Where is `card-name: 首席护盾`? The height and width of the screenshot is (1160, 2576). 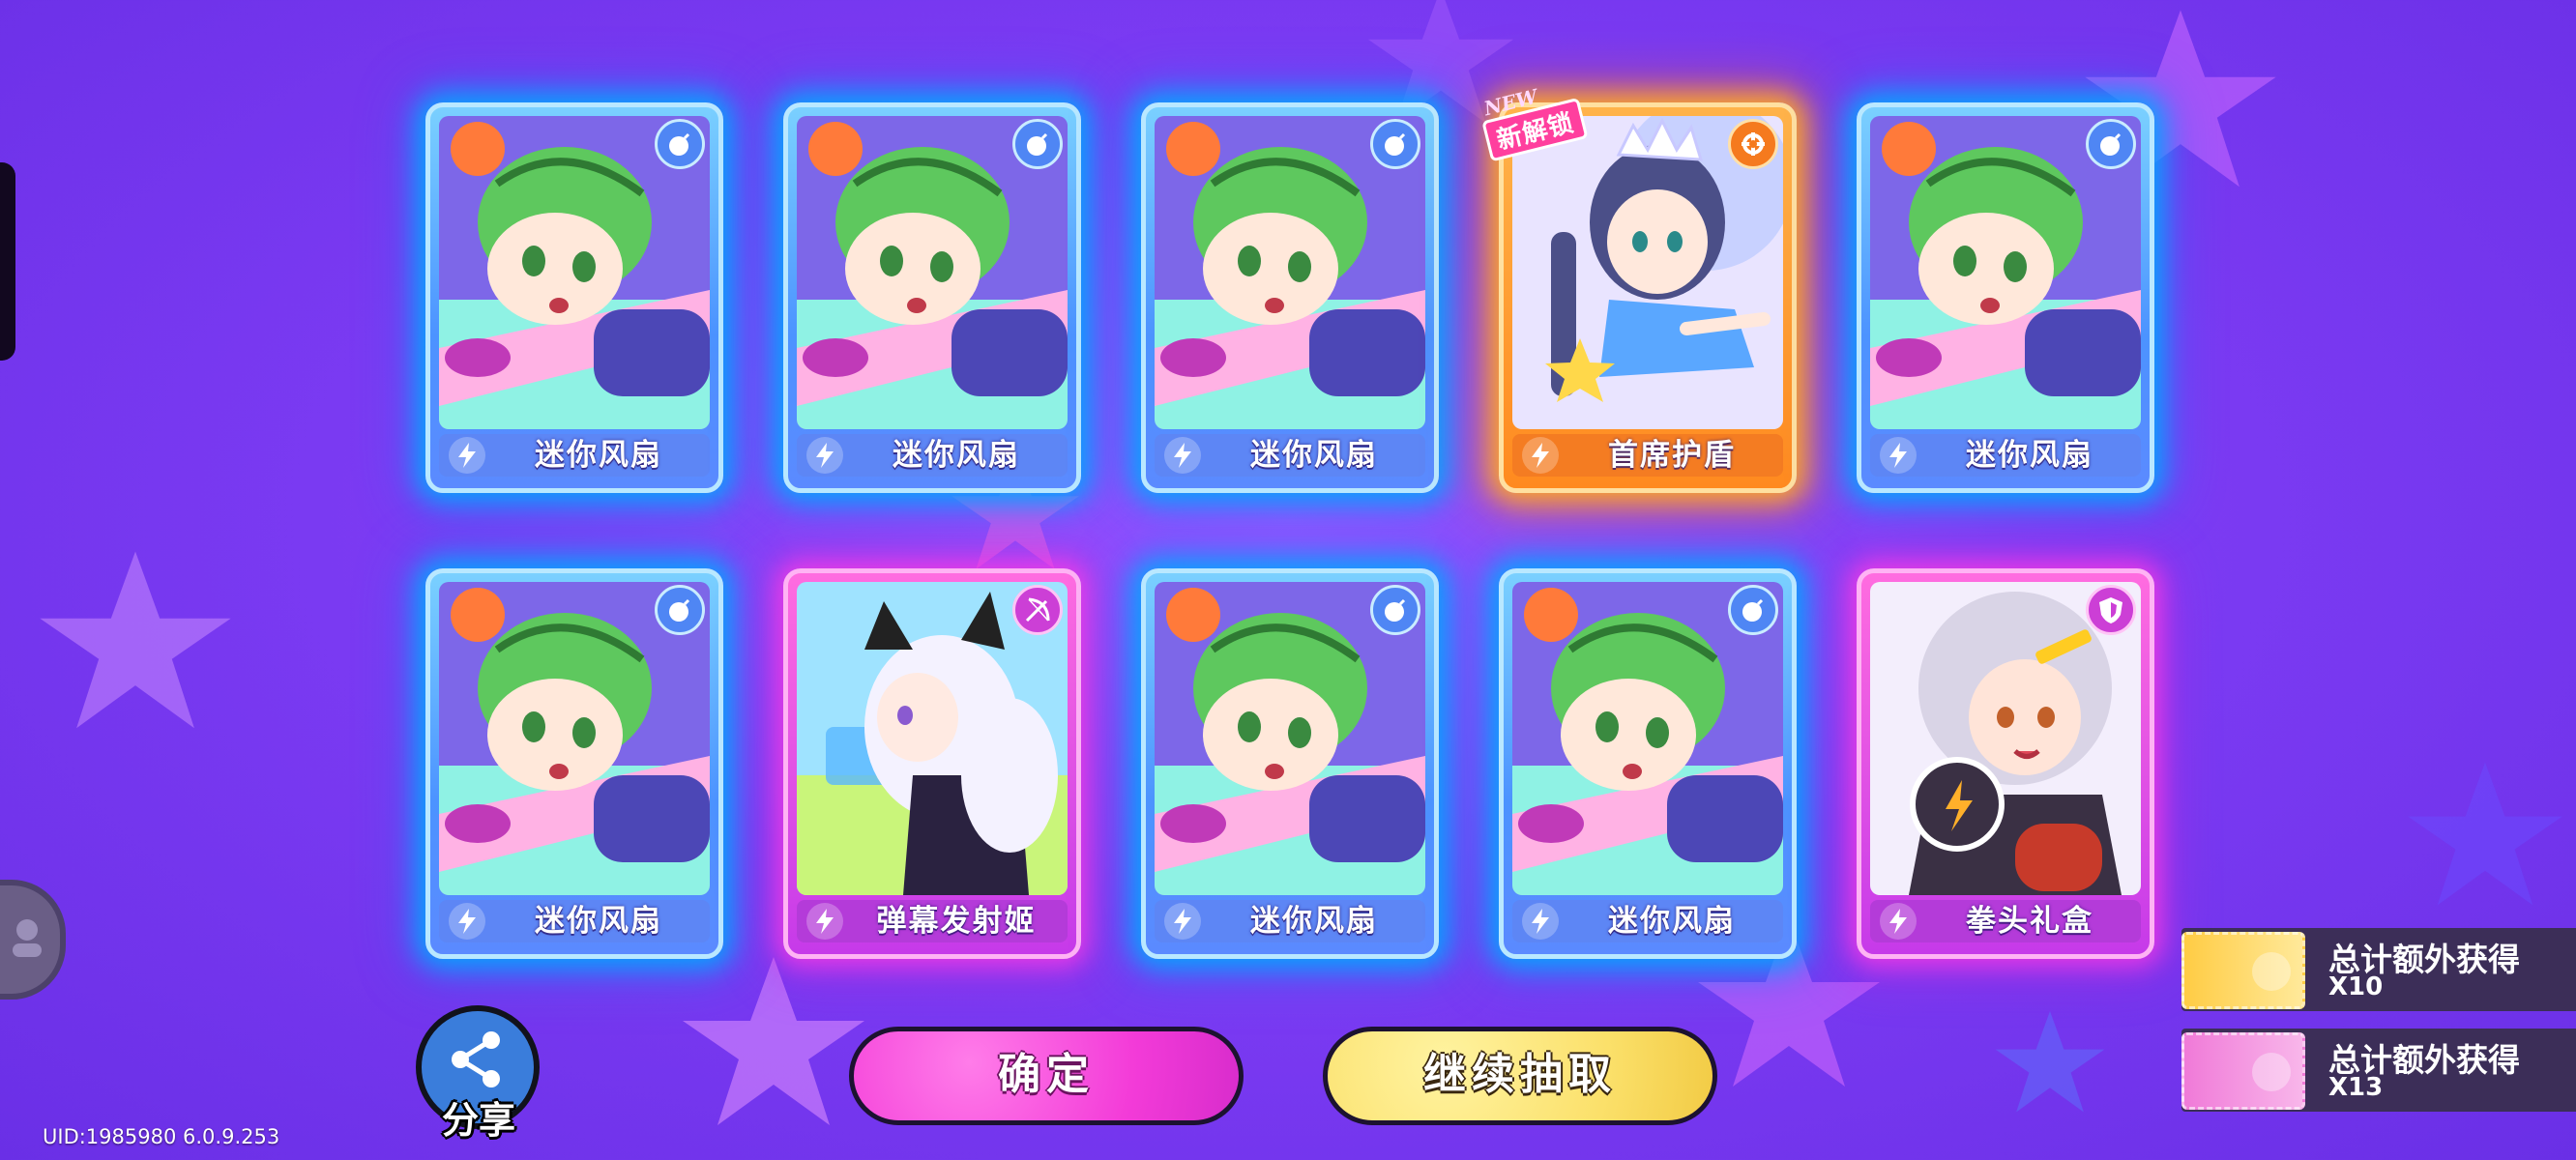 card-name: 首席护盾 is located at coordinates (1672, 456).